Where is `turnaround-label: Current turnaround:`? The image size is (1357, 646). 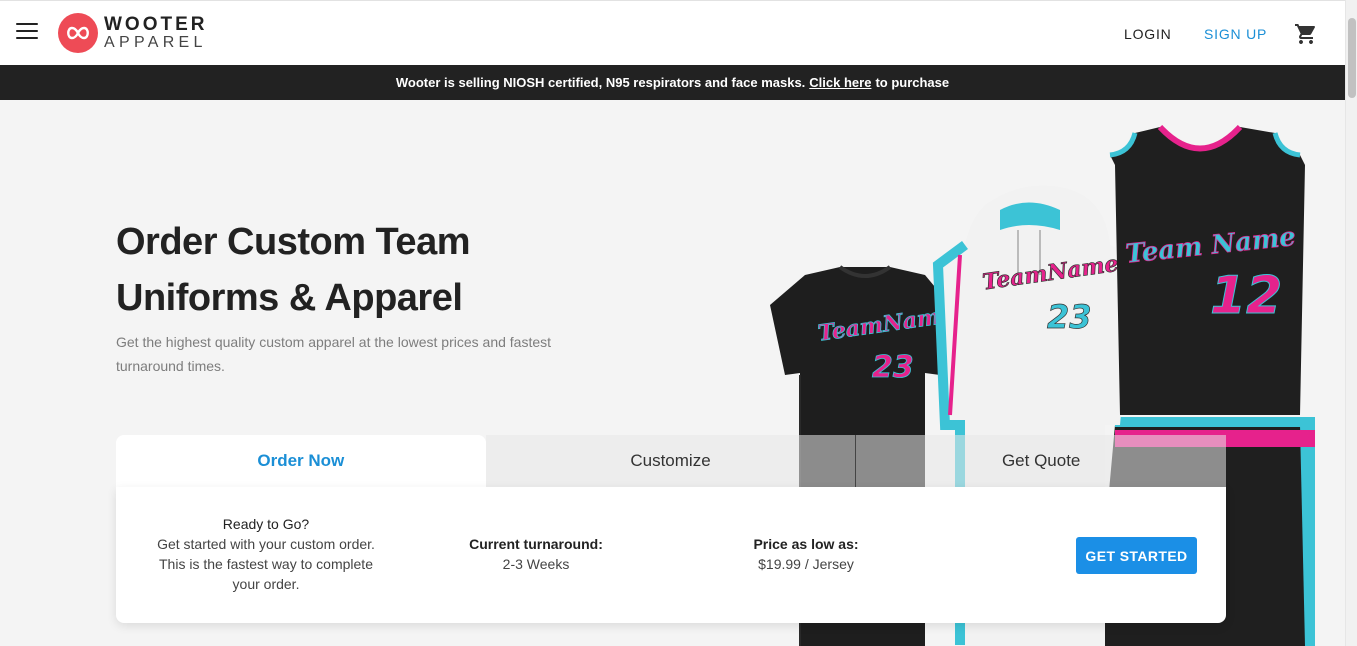 turnaround-label: Current turnaround: is located at coordinates (536, 544).